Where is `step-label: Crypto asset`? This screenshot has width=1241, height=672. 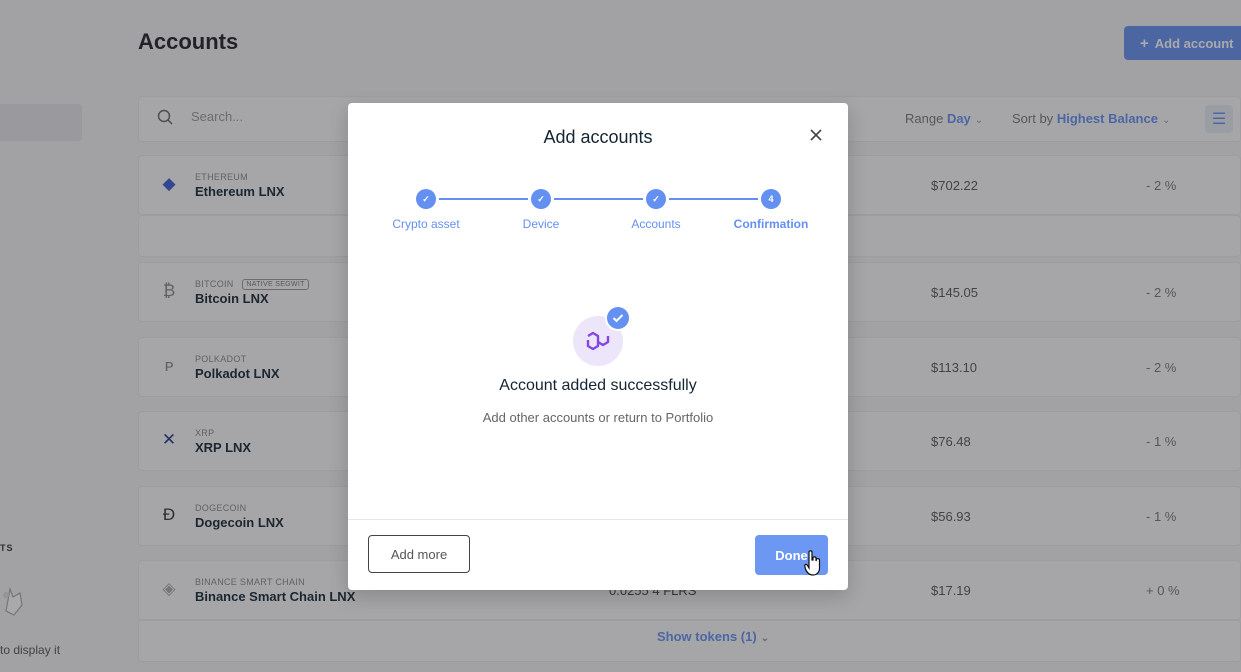 step-label: Crypto asset is located at coordinates (426, 224).